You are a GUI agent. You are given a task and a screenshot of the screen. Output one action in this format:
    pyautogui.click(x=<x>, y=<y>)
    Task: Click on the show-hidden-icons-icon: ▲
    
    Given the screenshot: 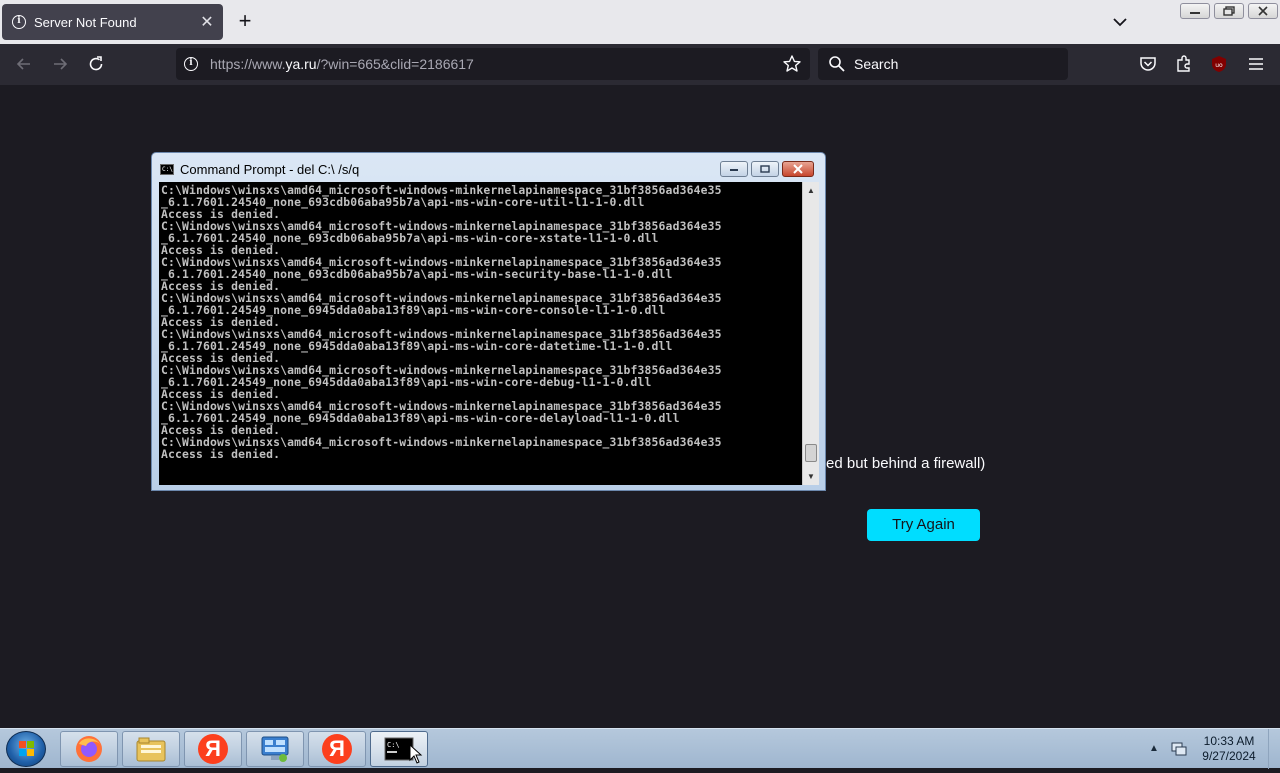 What is the action you would take?
    pyautogui.click(x=1154, y=748)
    